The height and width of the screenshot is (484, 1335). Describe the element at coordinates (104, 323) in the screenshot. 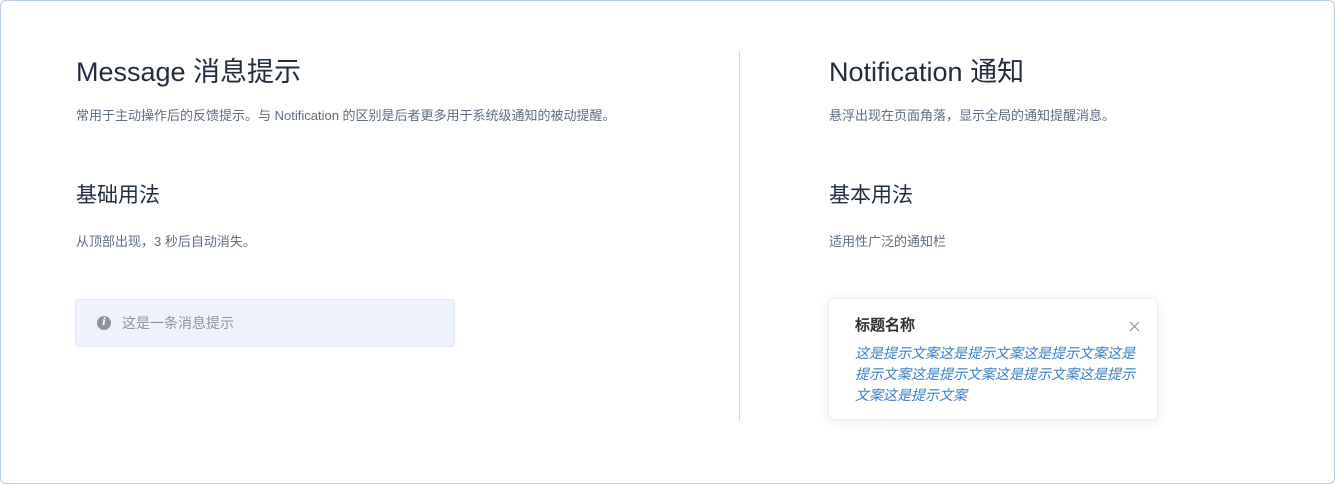

I see `info-icon: i` at that location.